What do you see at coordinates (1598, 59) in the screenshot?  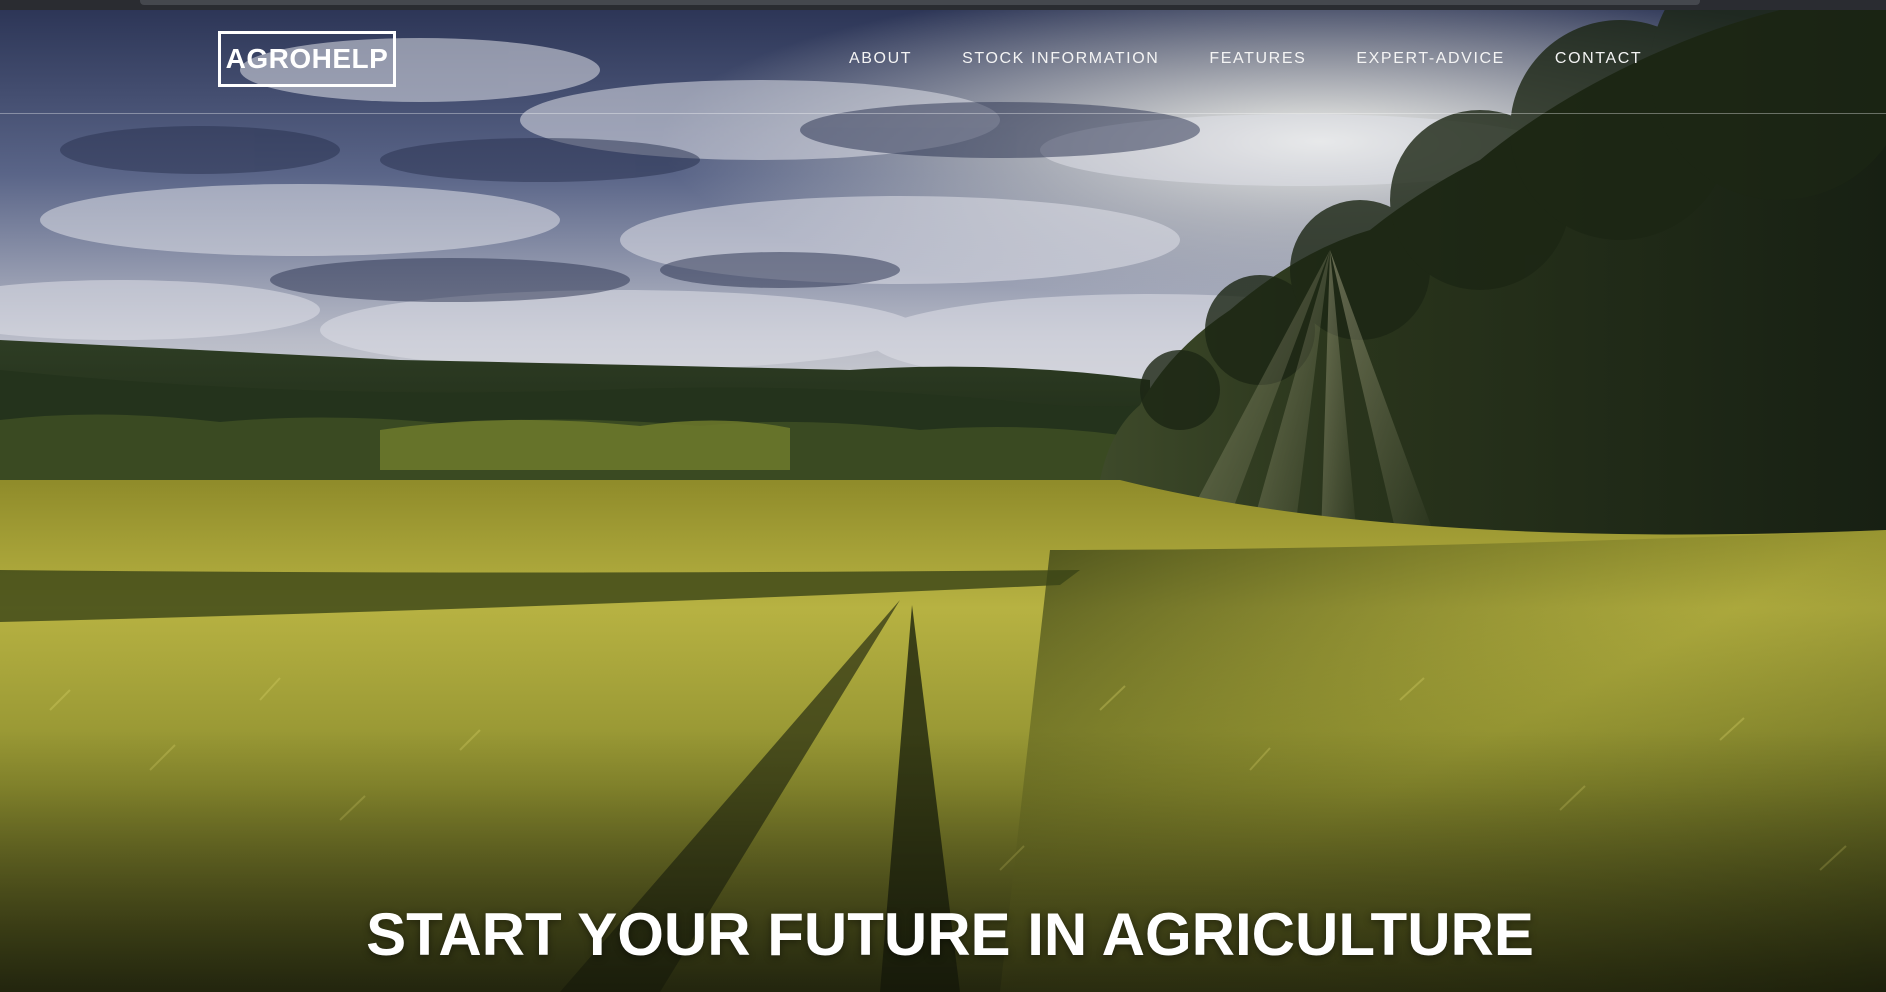 I see `nav-item-contact: CONTACT` at bounding box center [1598, 59].